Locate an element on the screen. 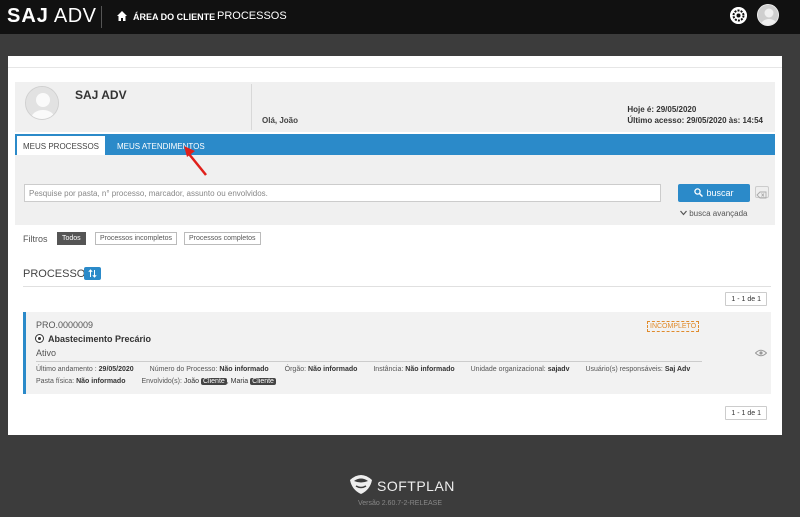 The image size is (800, 517). user-avatar is located at coordinates (768, 15).